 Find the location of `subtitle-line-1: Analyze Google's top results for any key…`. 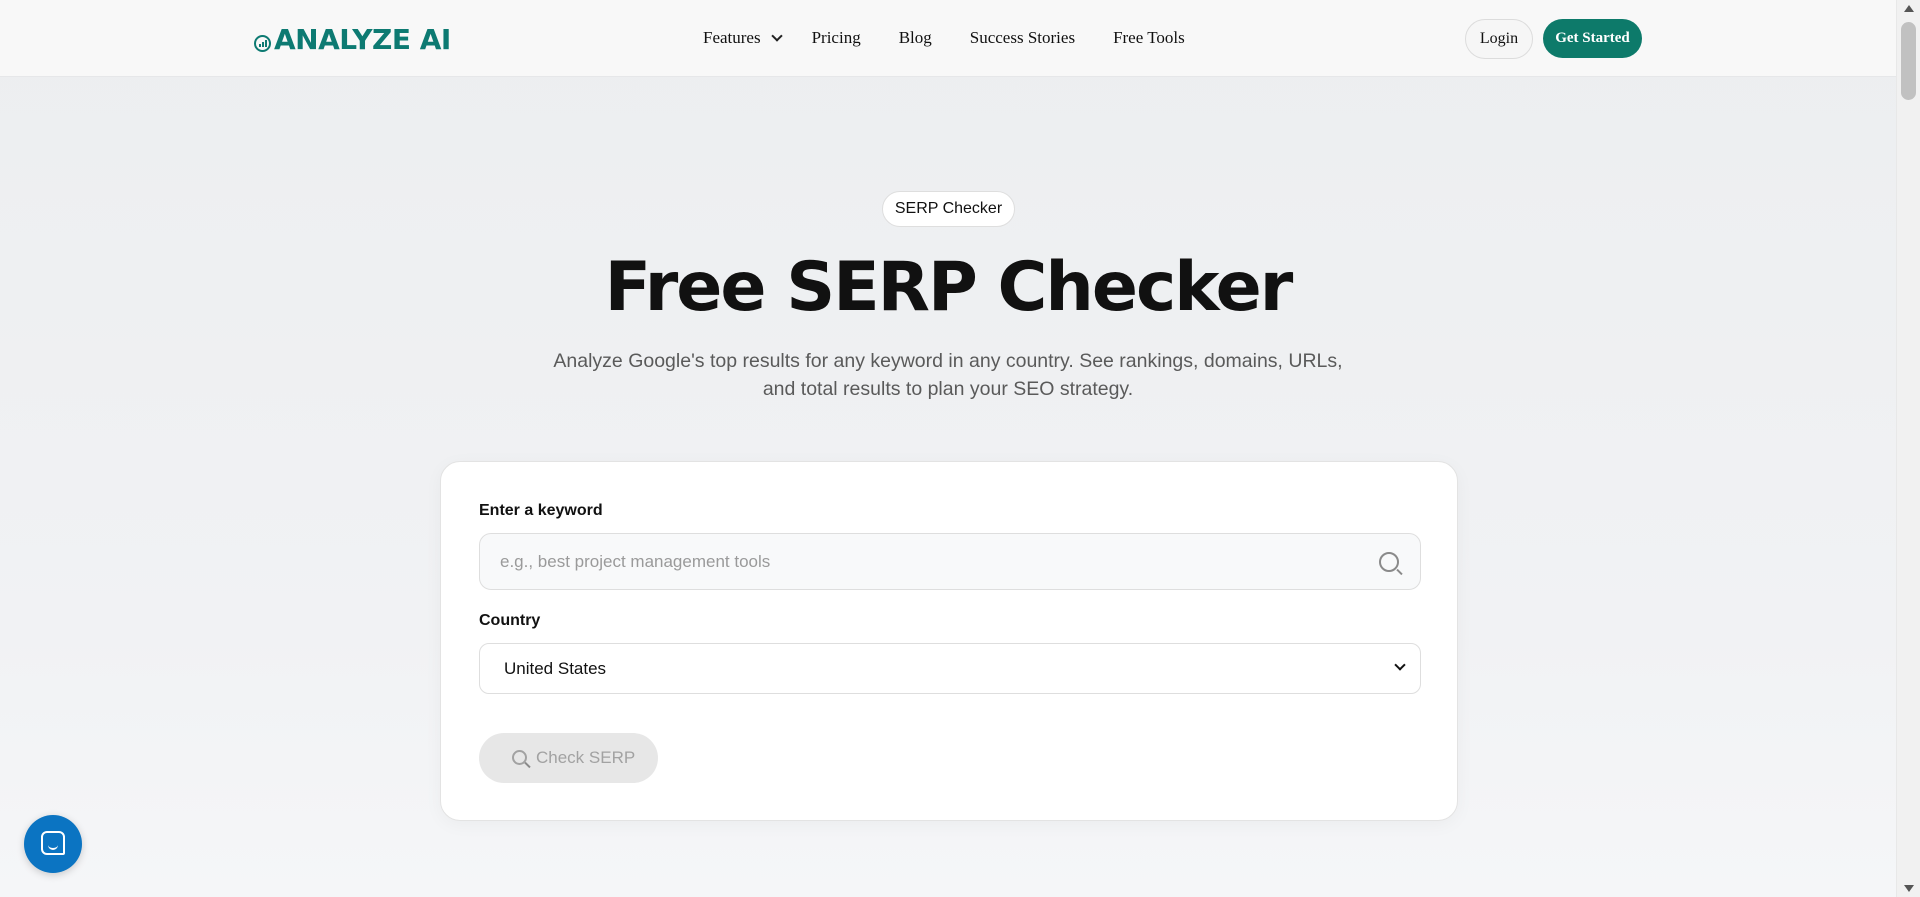

subtitle-line-1: Analyze Google's top results for any key… is located at coordinates (948, 361).